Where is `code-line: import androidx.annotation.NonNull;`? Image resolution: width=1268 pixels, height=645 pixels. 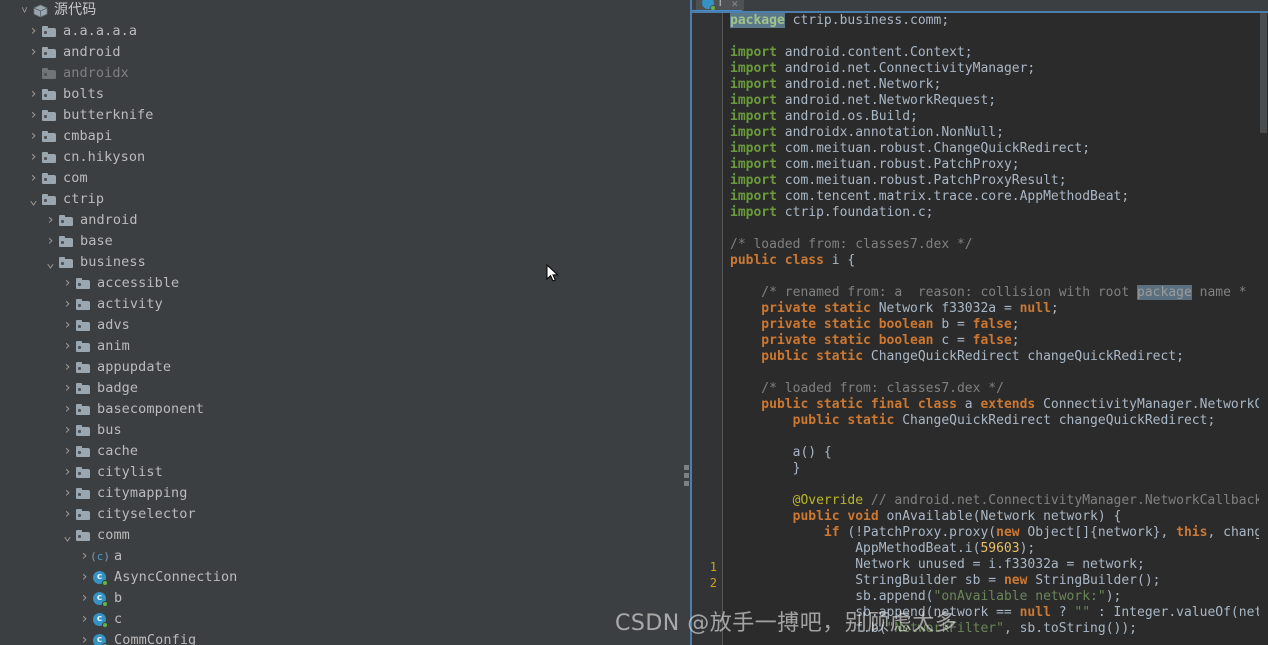
code-line: import androidx.annotation.NonNull; is located at coordinates (999, 133).